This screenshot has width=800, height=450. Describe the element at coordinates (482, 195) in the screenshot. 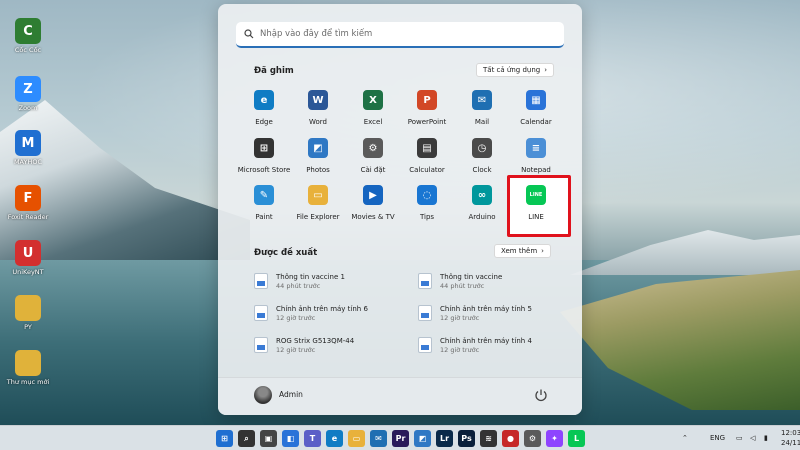

I see `app-icon: ∞` at that location.